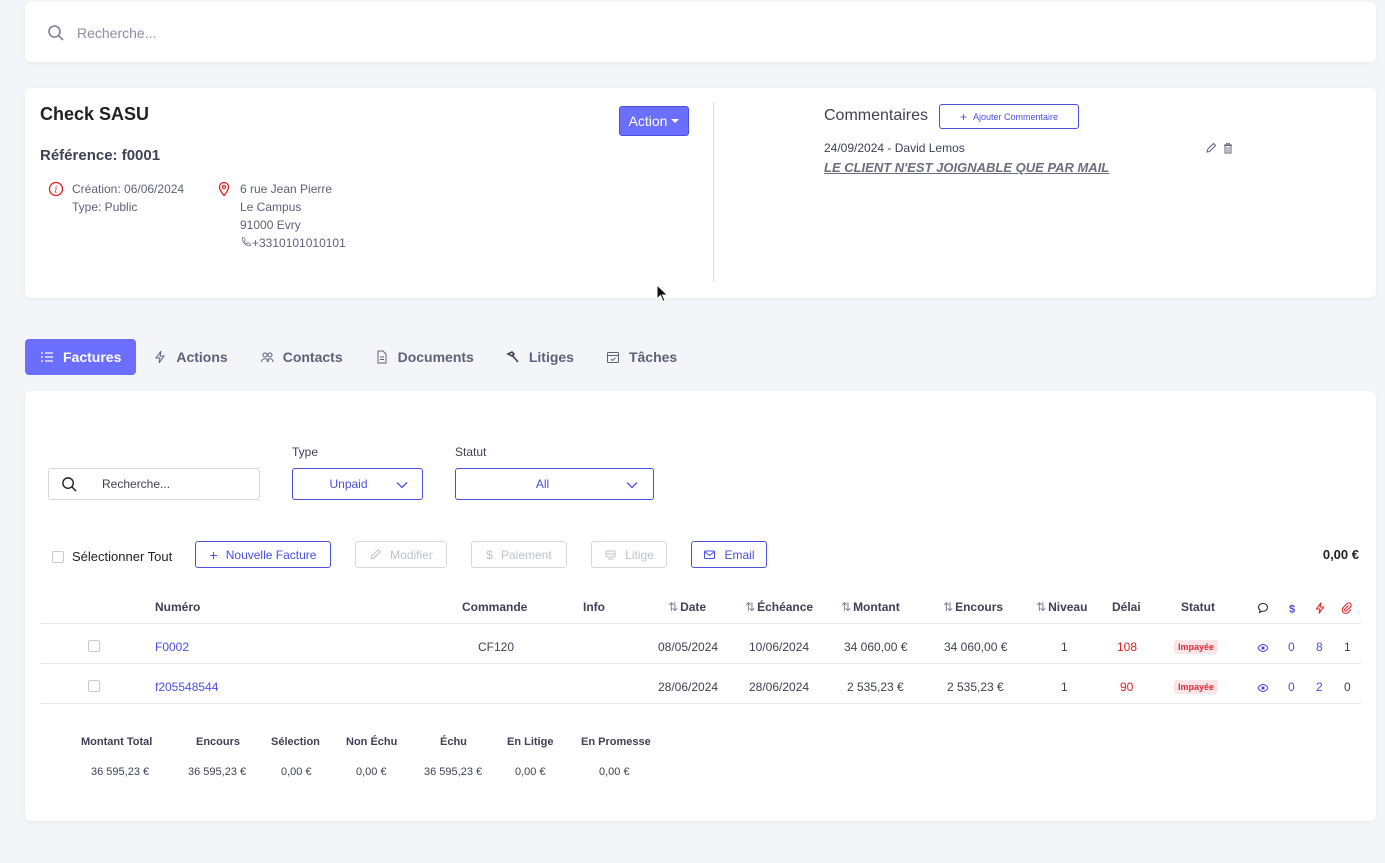 The height and width of the screenshot is (863, 1385). What do you see at coordinates (653, 357) in the screenshot?
I see `tab-label: Tâches` at bounding box center [653, 357].